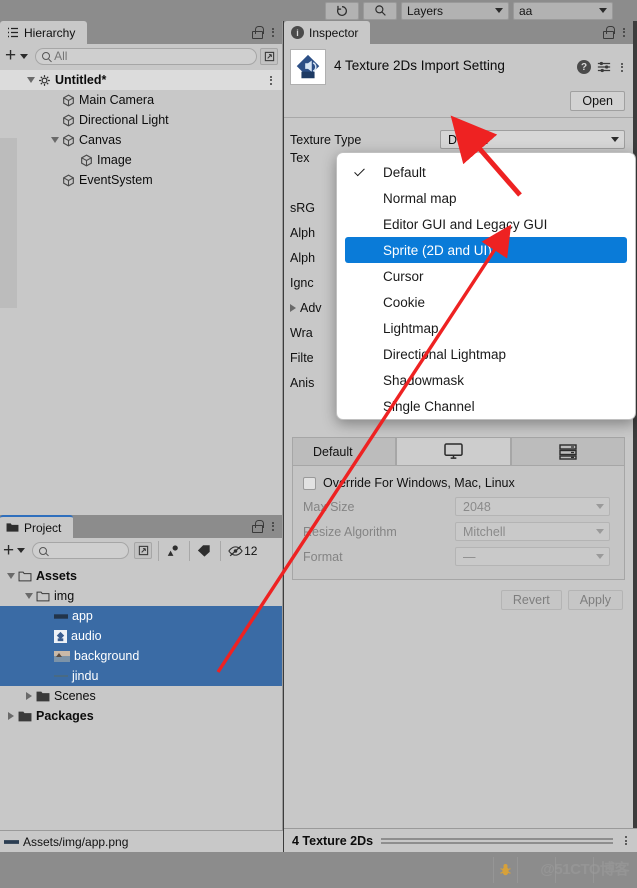 The image size is (637, 888). What do you see at coordinates (486, 380) in the screenshot?
I see `dropdown-option-shadowmask: Shadowmask` at bounding box center [486, 380].